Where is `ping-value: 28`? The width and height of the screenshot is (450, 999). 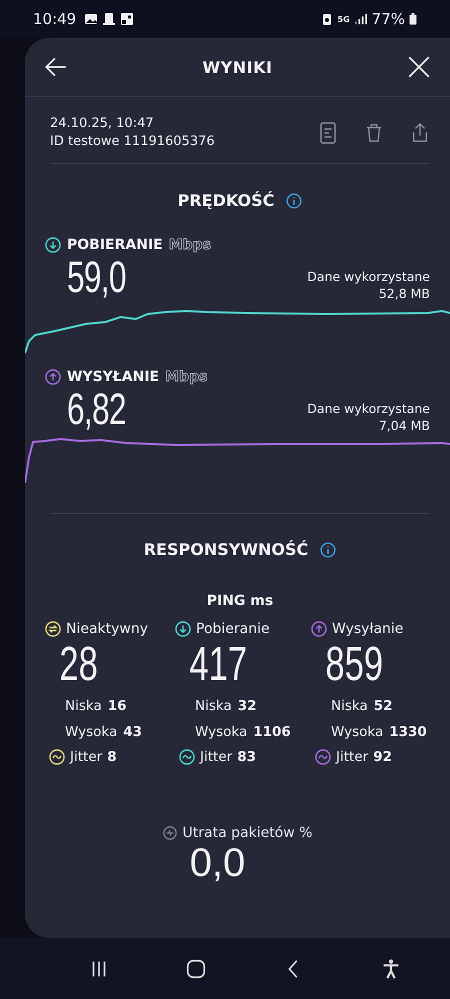 ping-value: 28 is located at coordinates (78, 665).